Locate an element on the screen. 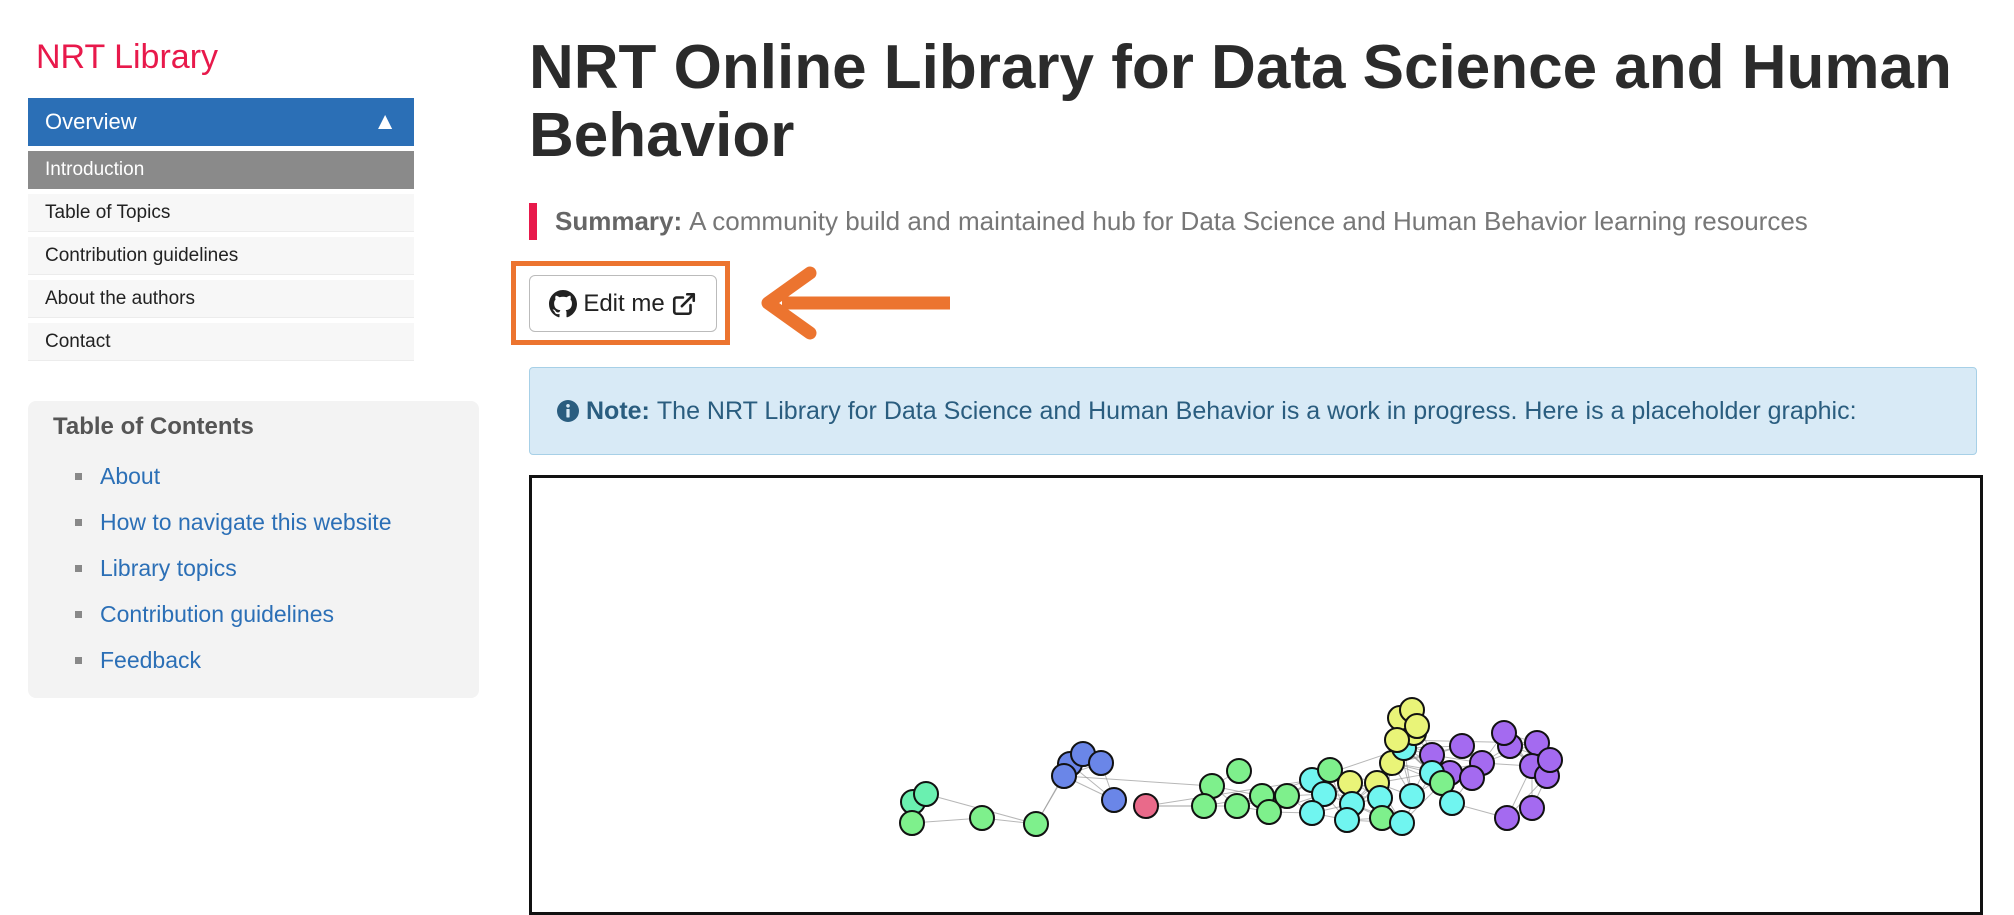 The image size is (2014, 915). toc-link-about: About is located at coordinates (130, 476).